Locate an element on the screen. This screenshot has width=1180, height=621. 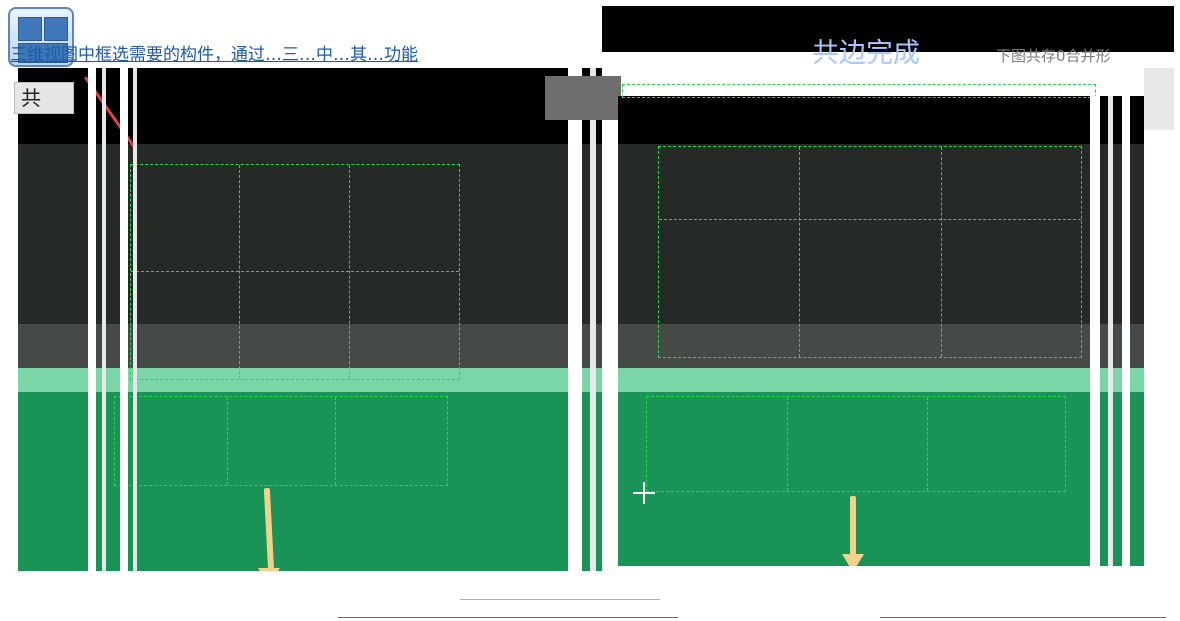
banner-caption: 下图共存0合并形 is located at coordinates (1053, 56).